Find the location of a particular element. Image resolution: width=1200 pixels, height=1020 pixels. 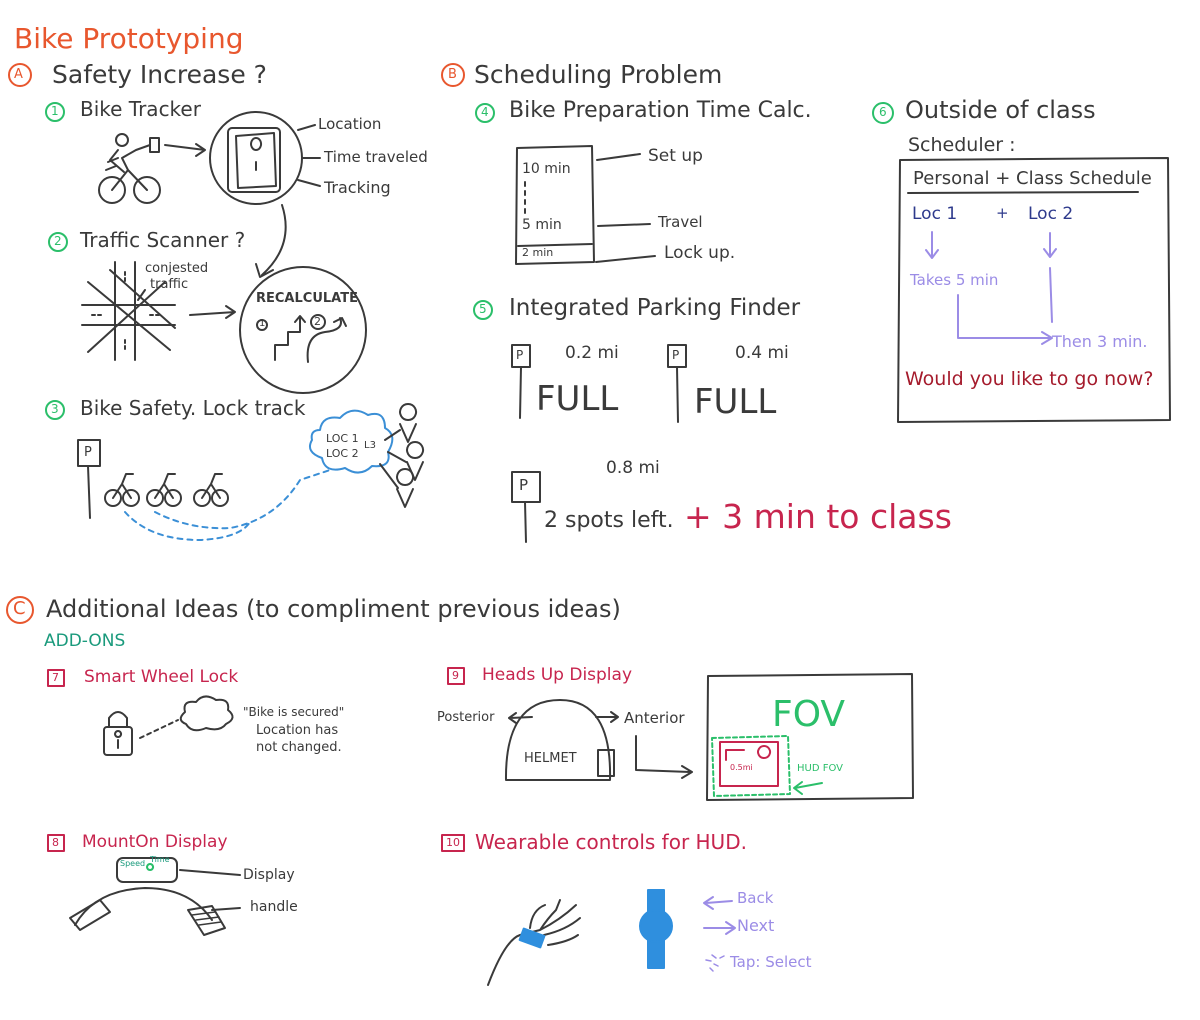

lot2-distance: 0.4 mi is located at coordinates (762, 353).